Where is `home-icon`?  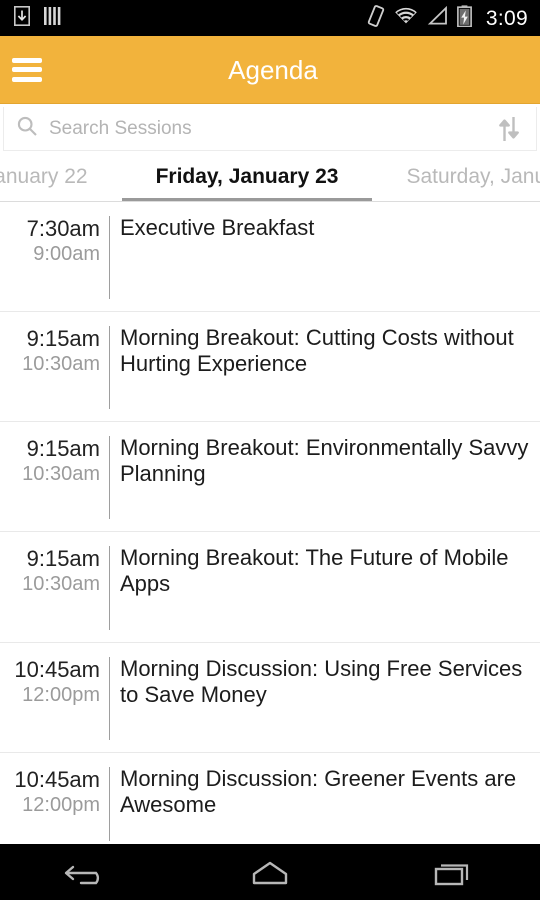
home-icon is located at coordinates (270, 872).